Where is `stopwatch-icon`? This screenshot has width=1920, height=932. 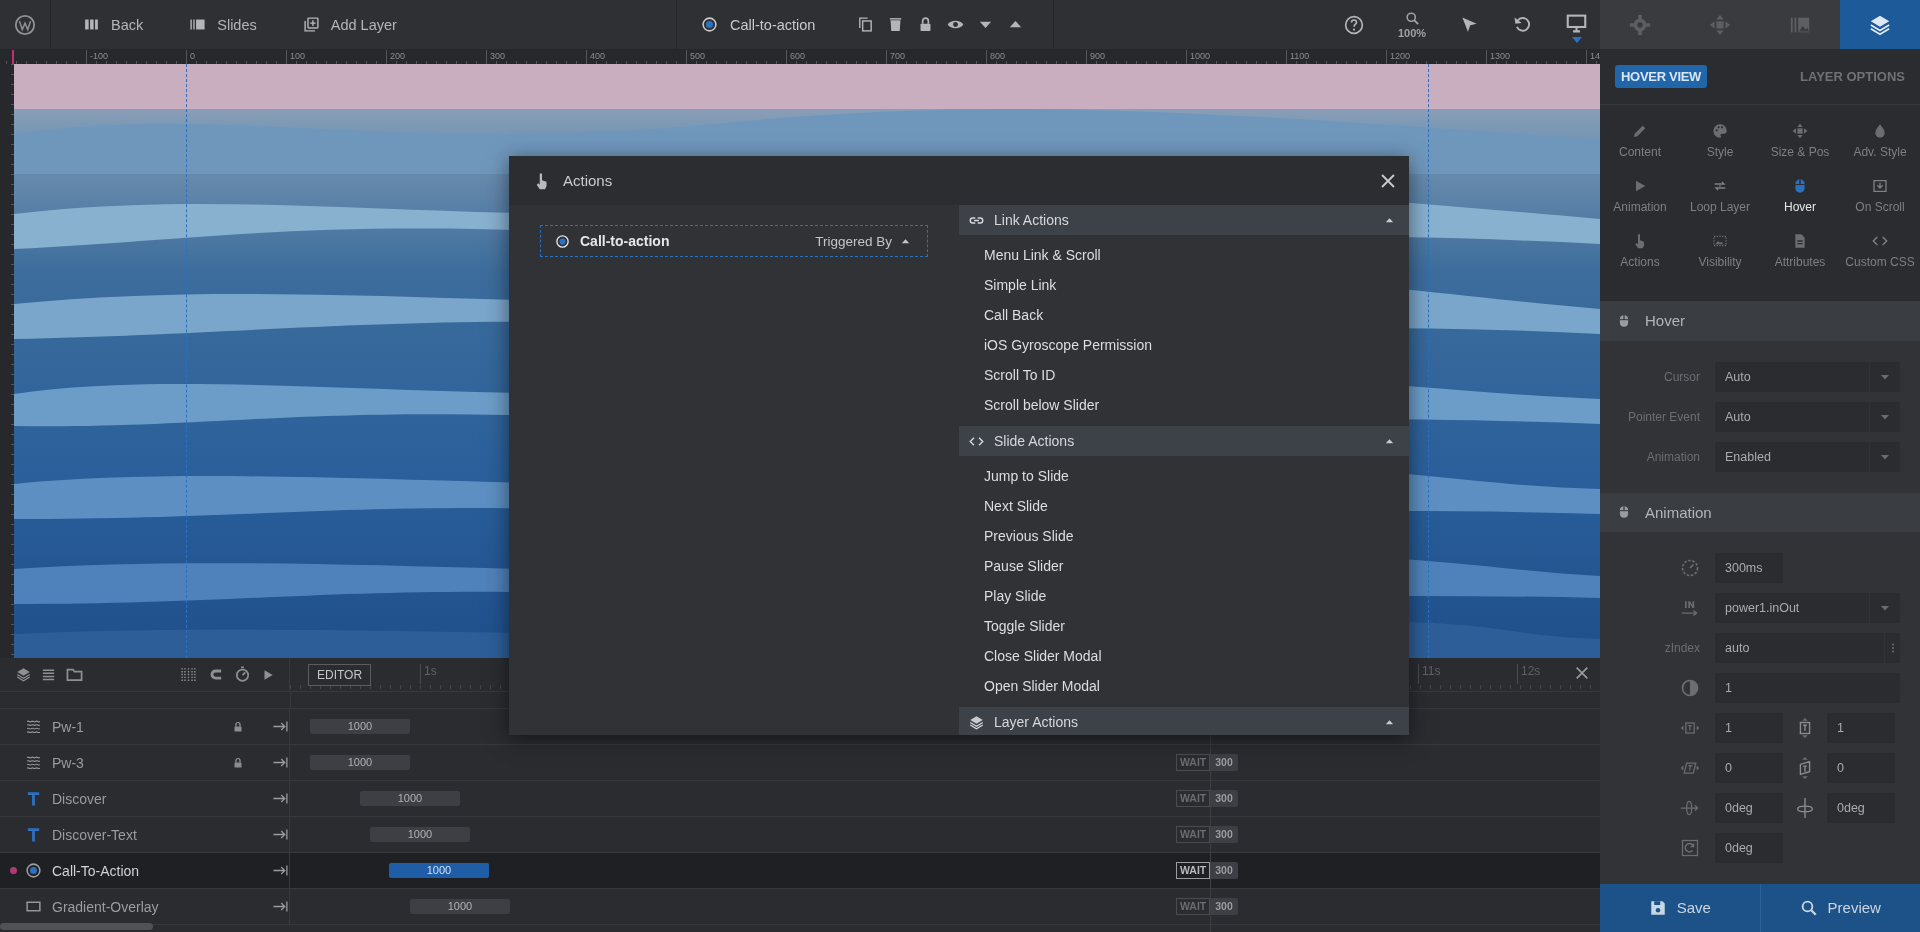 stopwatch-icon is located at coordinates (242, 674).